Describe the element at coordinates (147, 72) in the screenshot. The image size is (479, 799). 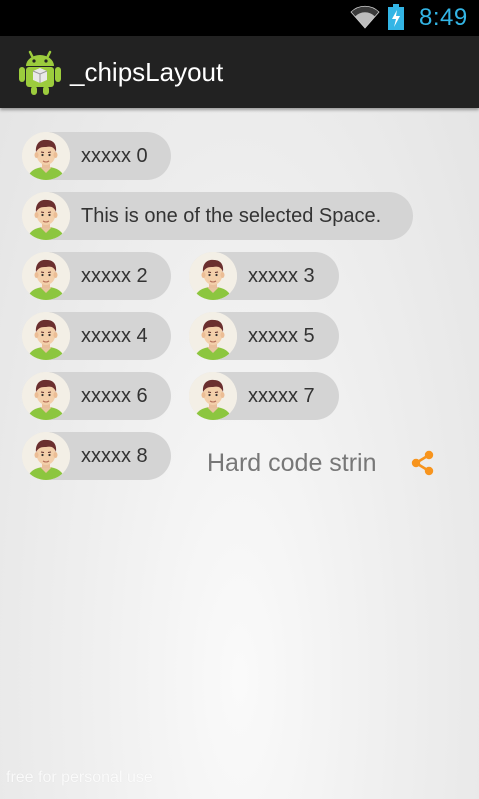
I see `app-title: _chipsLayout` at that location.